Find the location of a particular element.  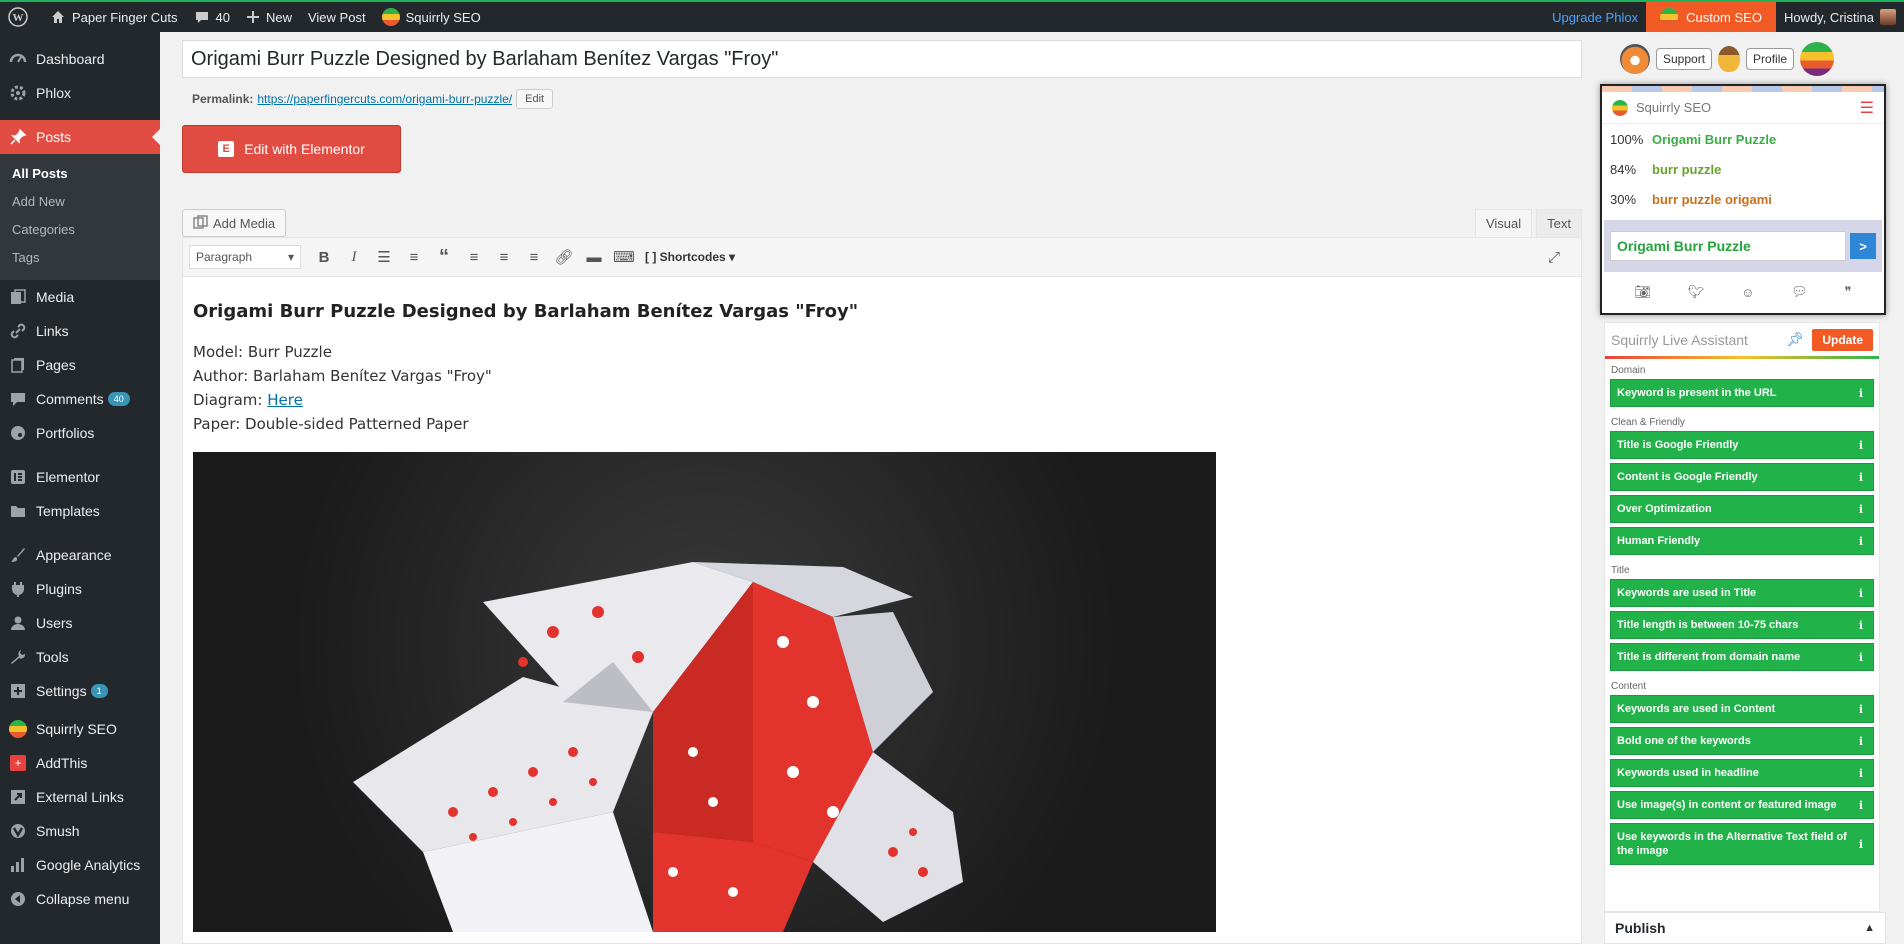

fullscreen-button: ⤢ is located at coordinates (1554, 257).